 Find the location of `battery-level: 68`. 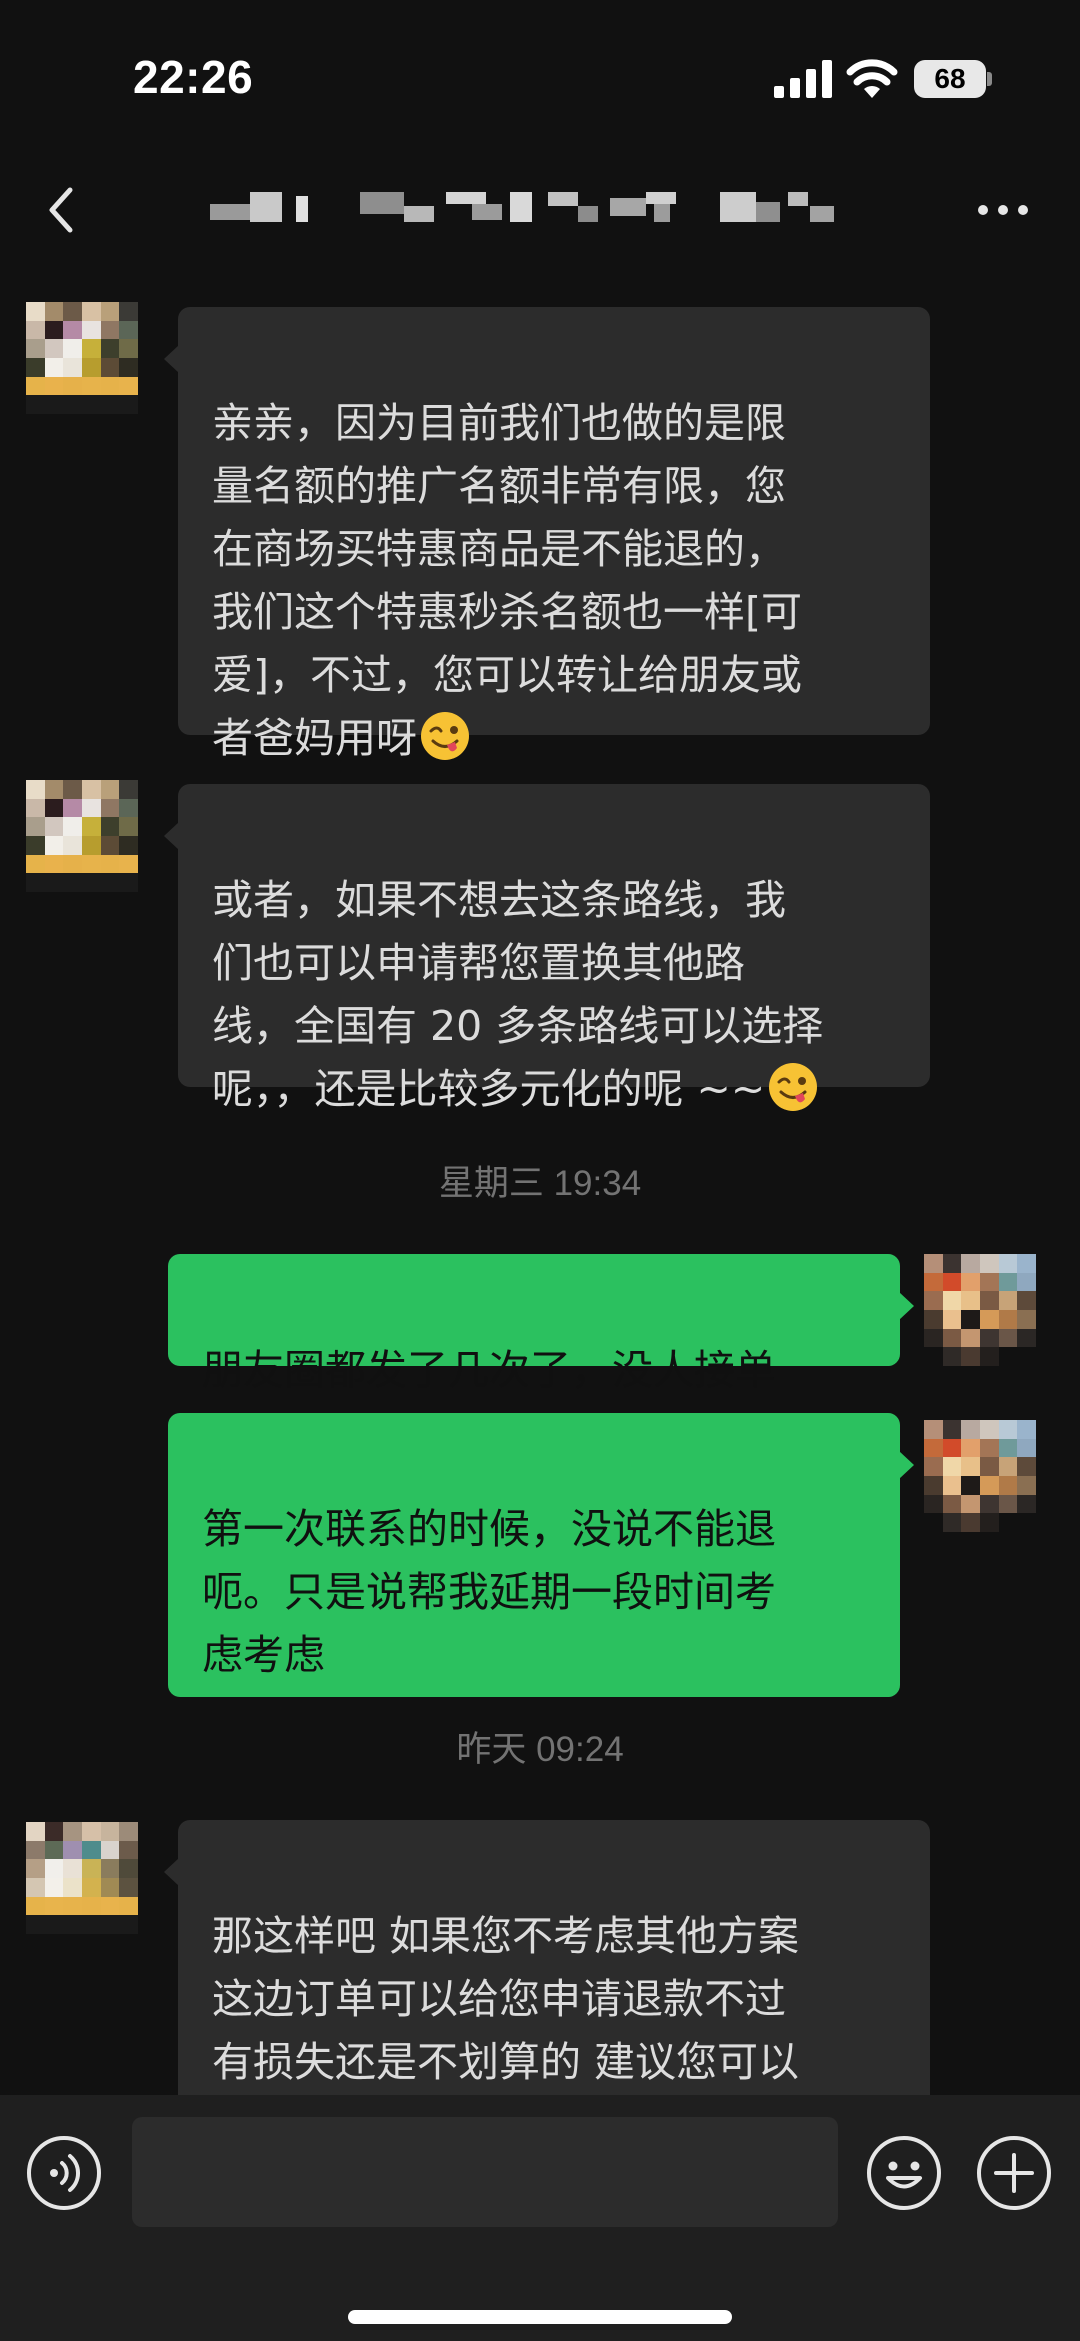

battery-level: 68 is located at coordinates (950, 78).